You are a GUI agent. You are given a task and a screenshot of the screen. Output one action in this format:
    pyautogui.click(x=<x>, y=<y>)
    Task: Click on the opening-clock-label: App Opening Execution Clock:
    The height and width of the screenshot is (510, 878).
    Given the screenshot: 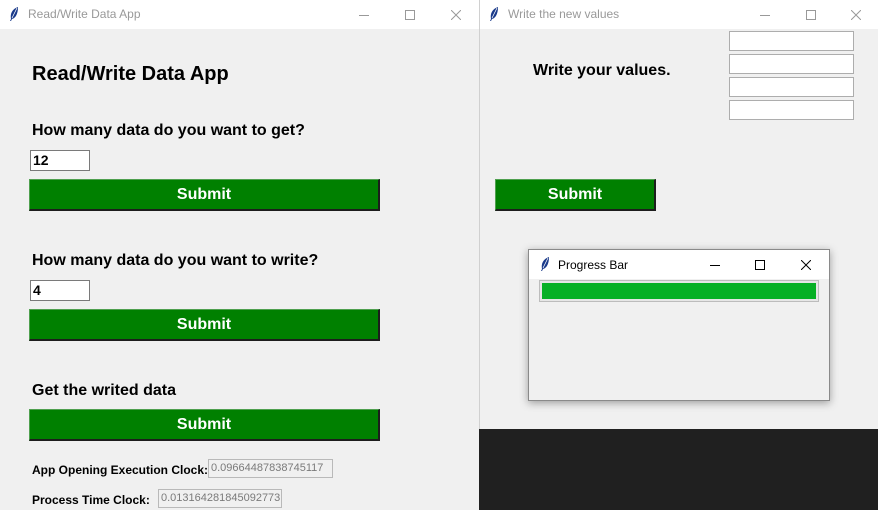 What is the action you would take?
    pyautogui.click(x=120, y=470)
    